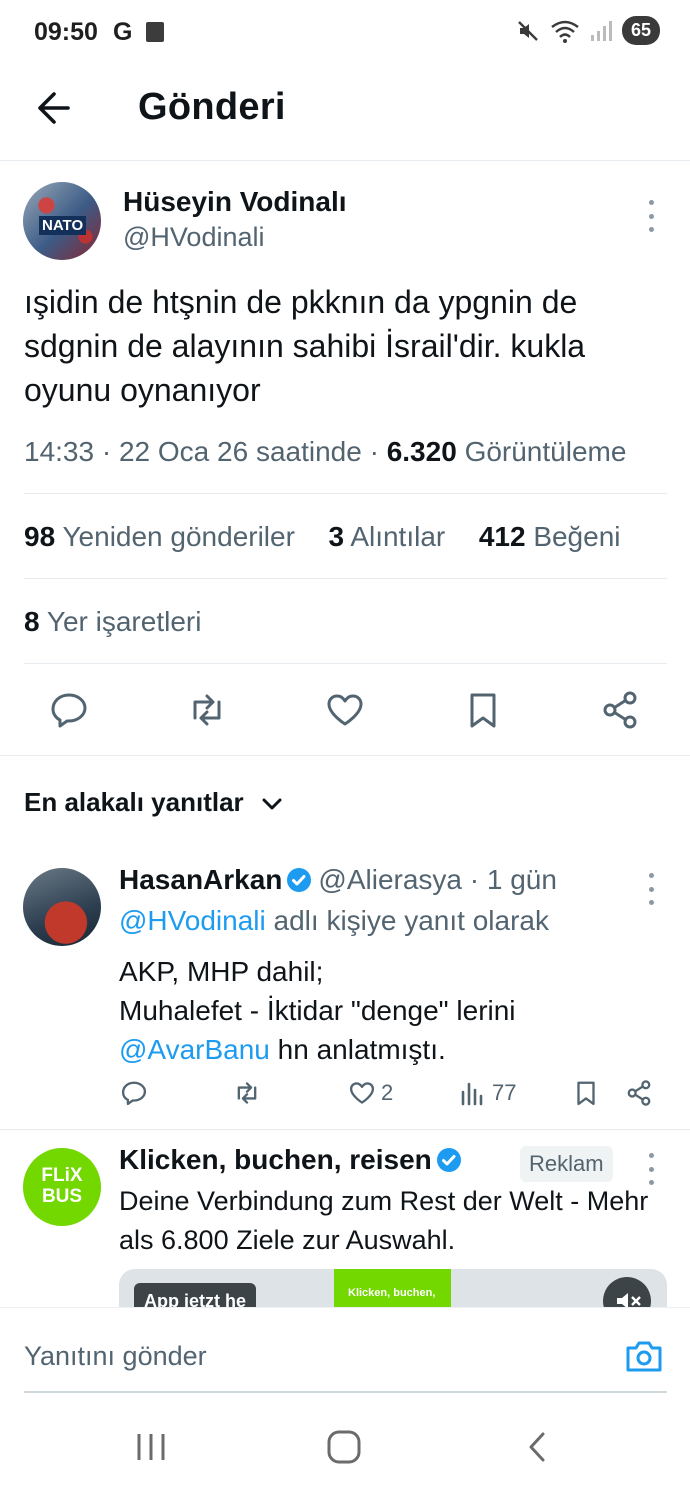 This screenshot has width=690, height=1495. What do you see at coordinates (565, 31) in the screenshot?
I see `wifi-icon` at bounding box center [565, 31].